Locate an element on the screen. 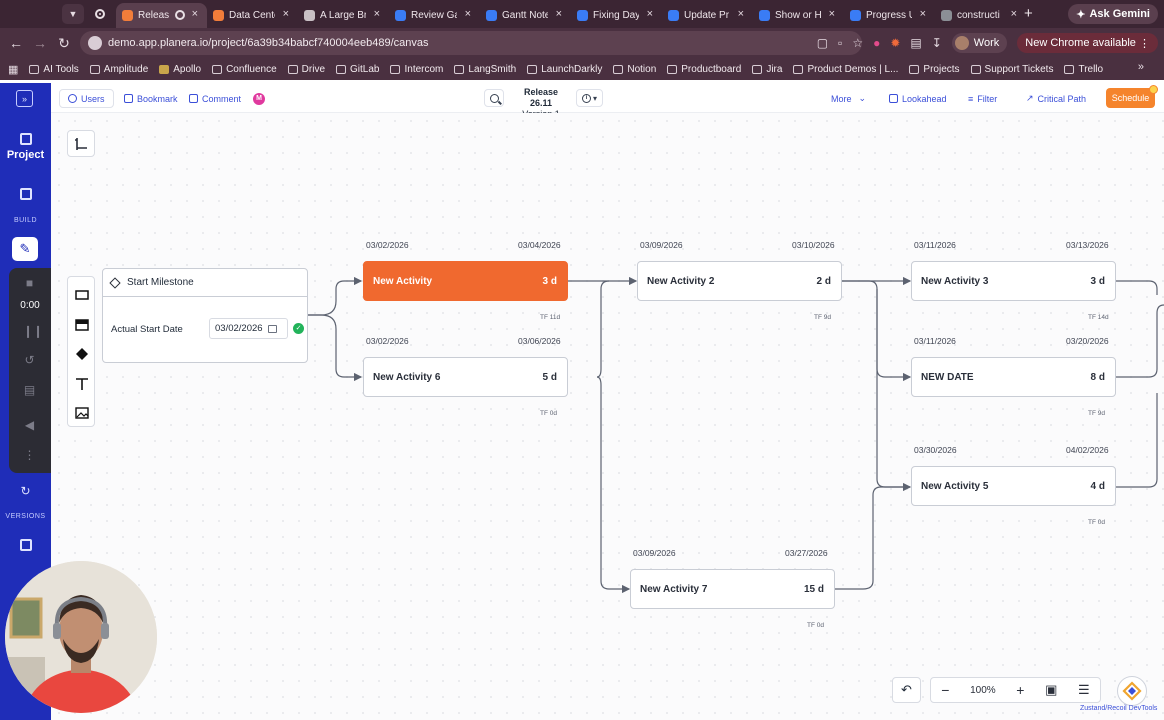  bookmarks-overflow-icon: » is located at coordinates (1141, 67).